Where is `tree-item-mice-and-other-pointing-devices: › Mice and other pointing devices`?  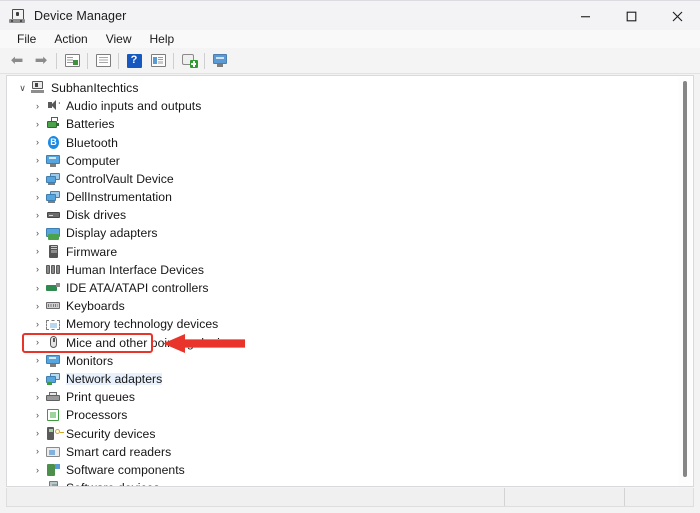 tree-item-mice-and-other-pointing-devices: › Mice and other pointing devices is located at coordinates (343, 343).